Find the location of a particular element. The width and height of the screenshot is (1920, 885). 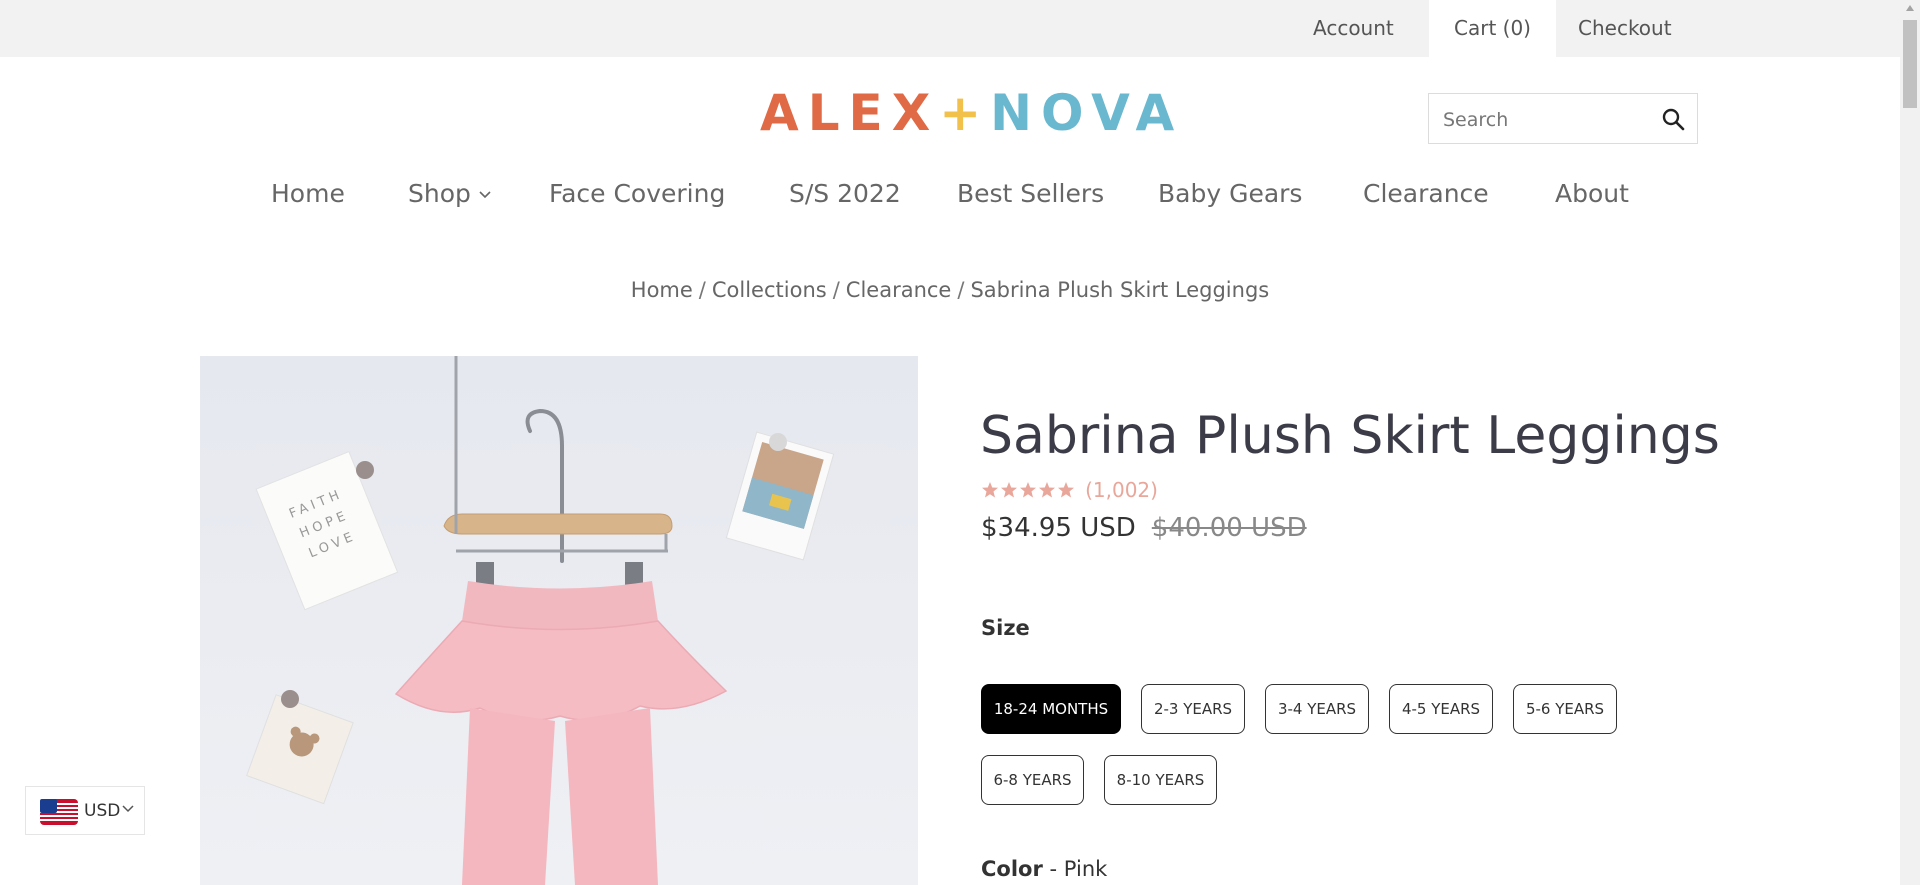

color-value: Pink is located at coordinates (1085, 869).